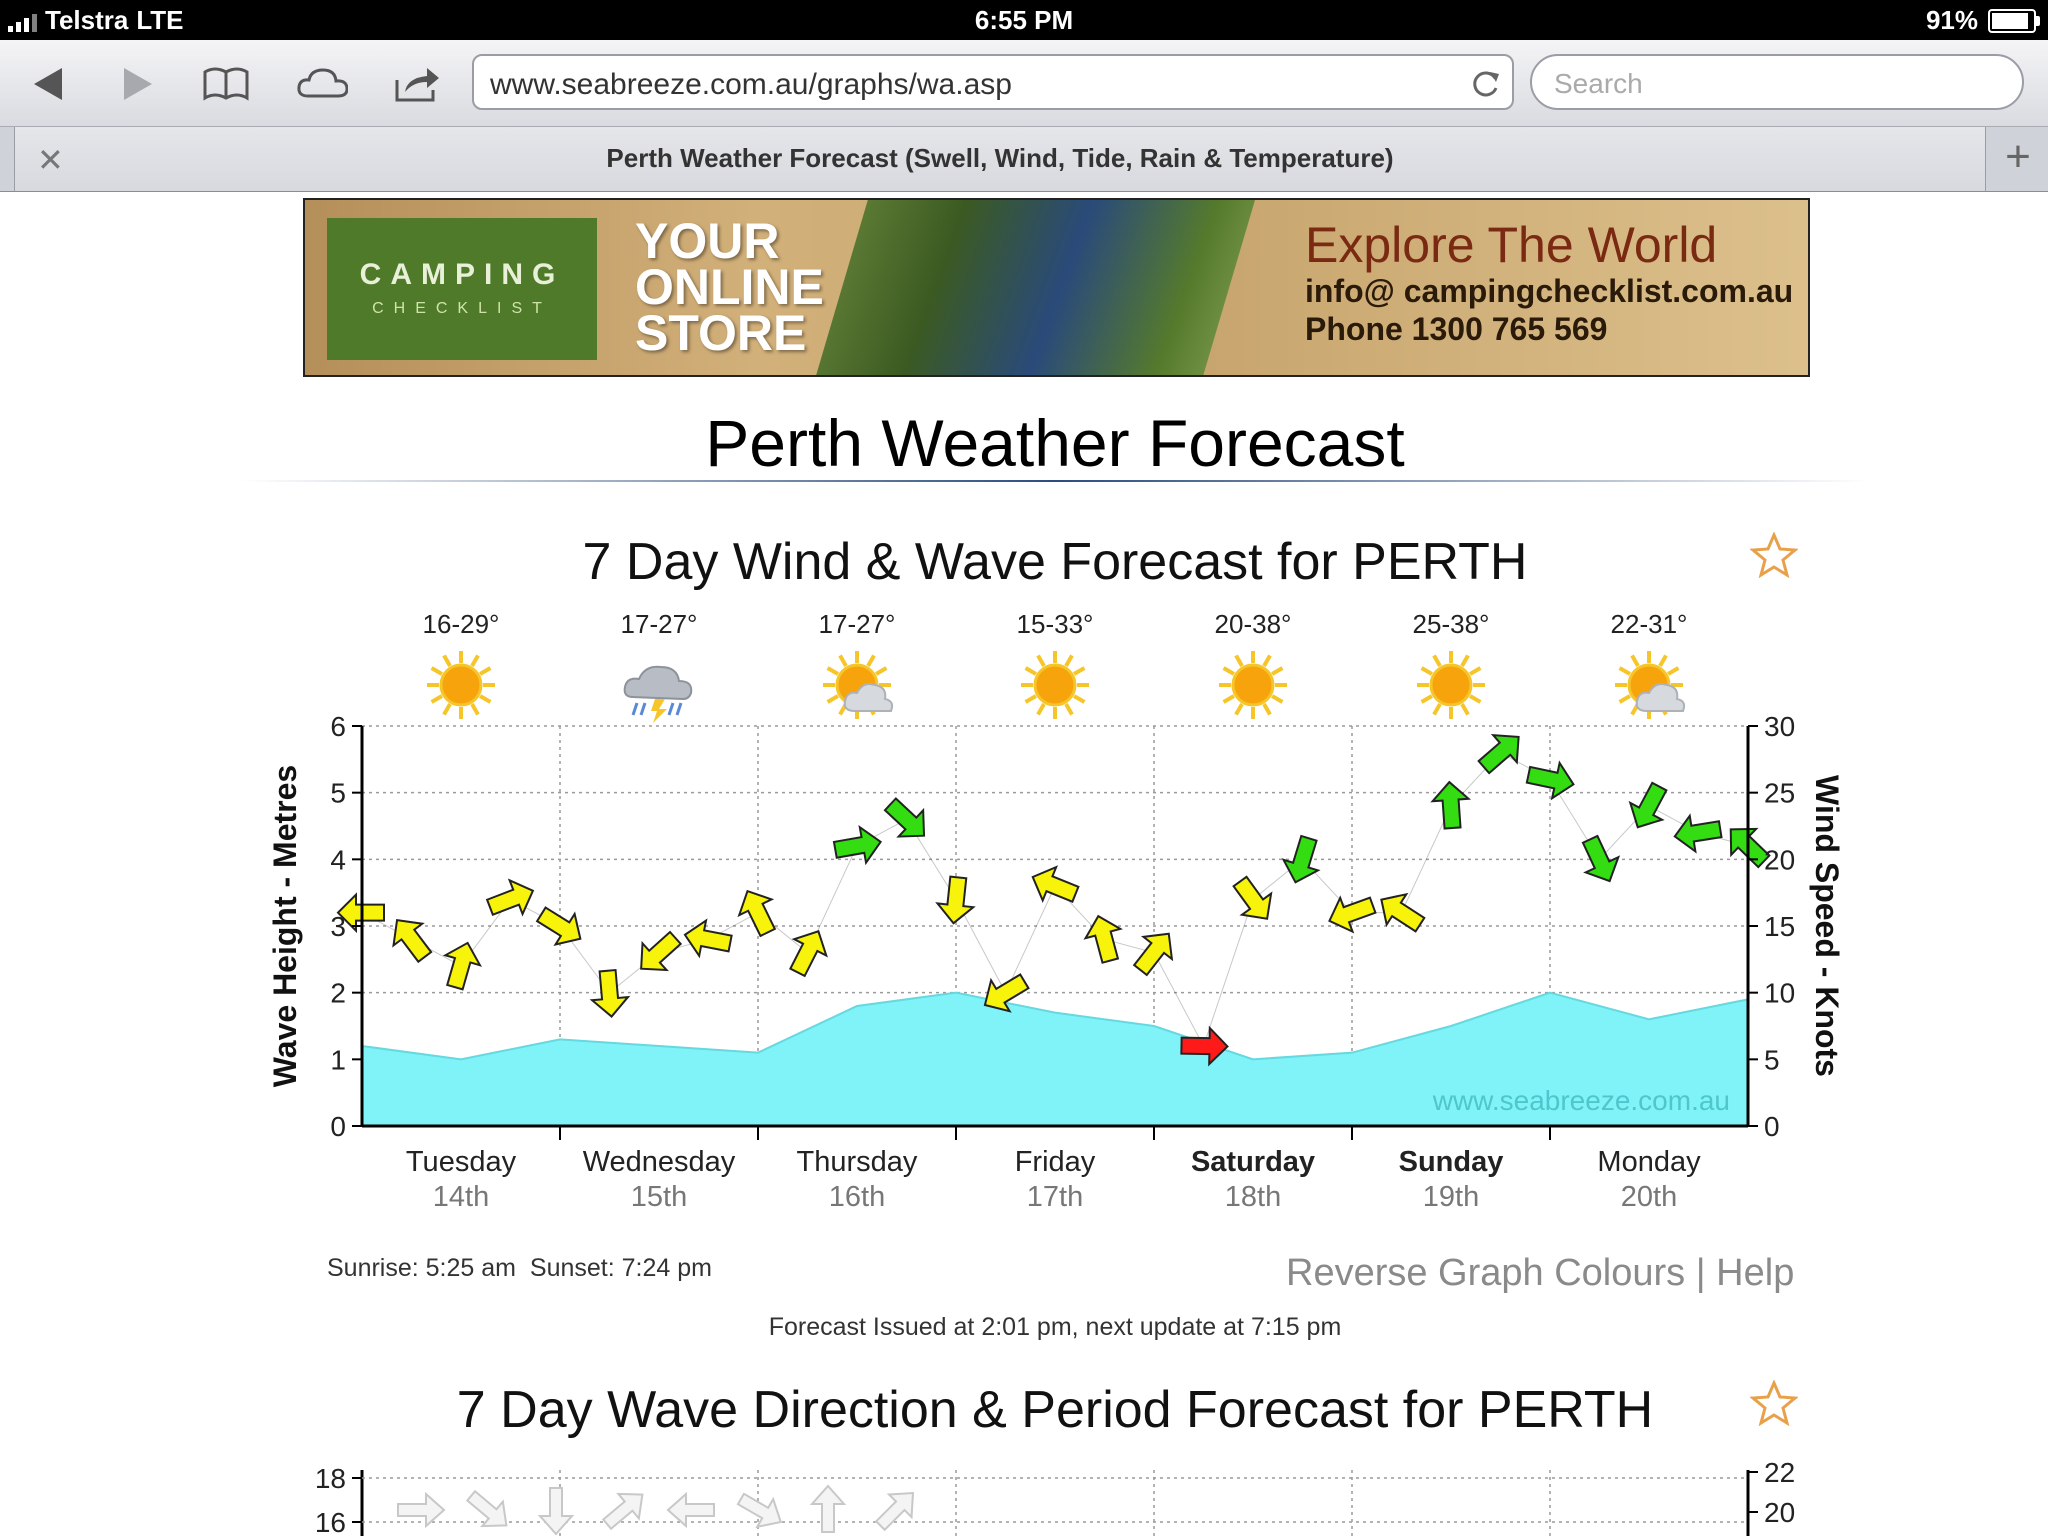 The height and width of the screenshot is (1536, 2048). I want to click on temp-range: 15-33°, so click(1055, 624).